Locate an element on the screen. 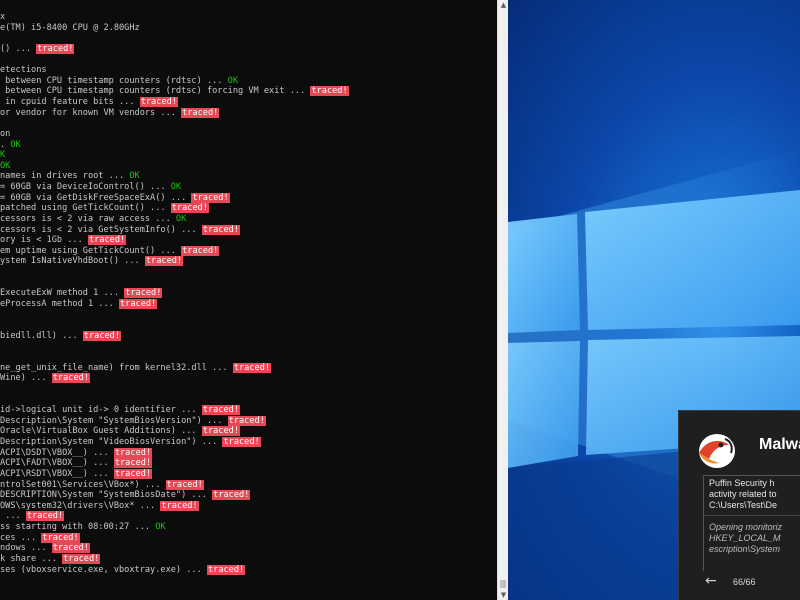 This screenshot has height=600, width=800. console-line: etections is located at coordinates (248, 70).